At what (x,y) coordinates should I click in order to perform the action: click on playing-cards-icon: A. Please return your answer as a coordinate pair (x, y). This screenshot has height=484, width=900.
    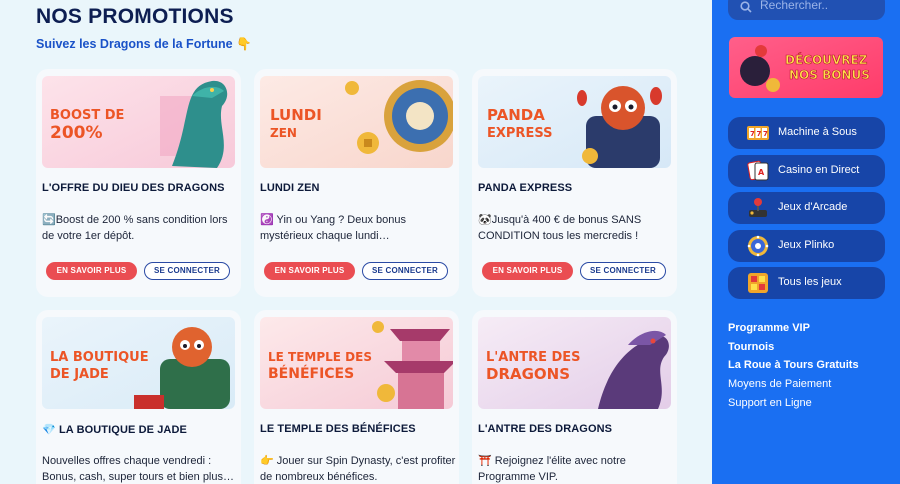
    Looking at the image, I should click on (758, 171).